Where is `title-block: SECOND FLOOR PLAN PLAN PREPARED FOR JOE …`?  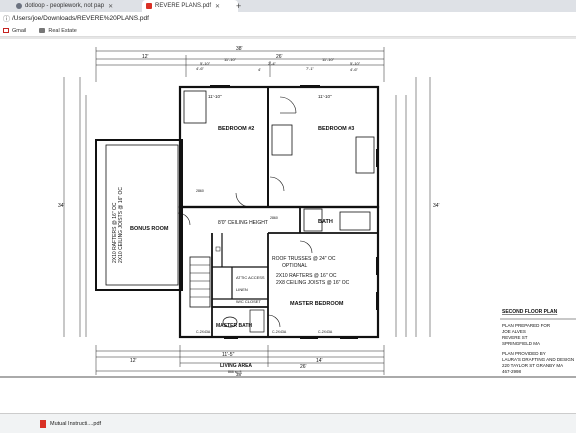 title-block: SECOND FLOOR PLAN PLAN PREPARED FOR JOE … is located at coordinates (538, 341).